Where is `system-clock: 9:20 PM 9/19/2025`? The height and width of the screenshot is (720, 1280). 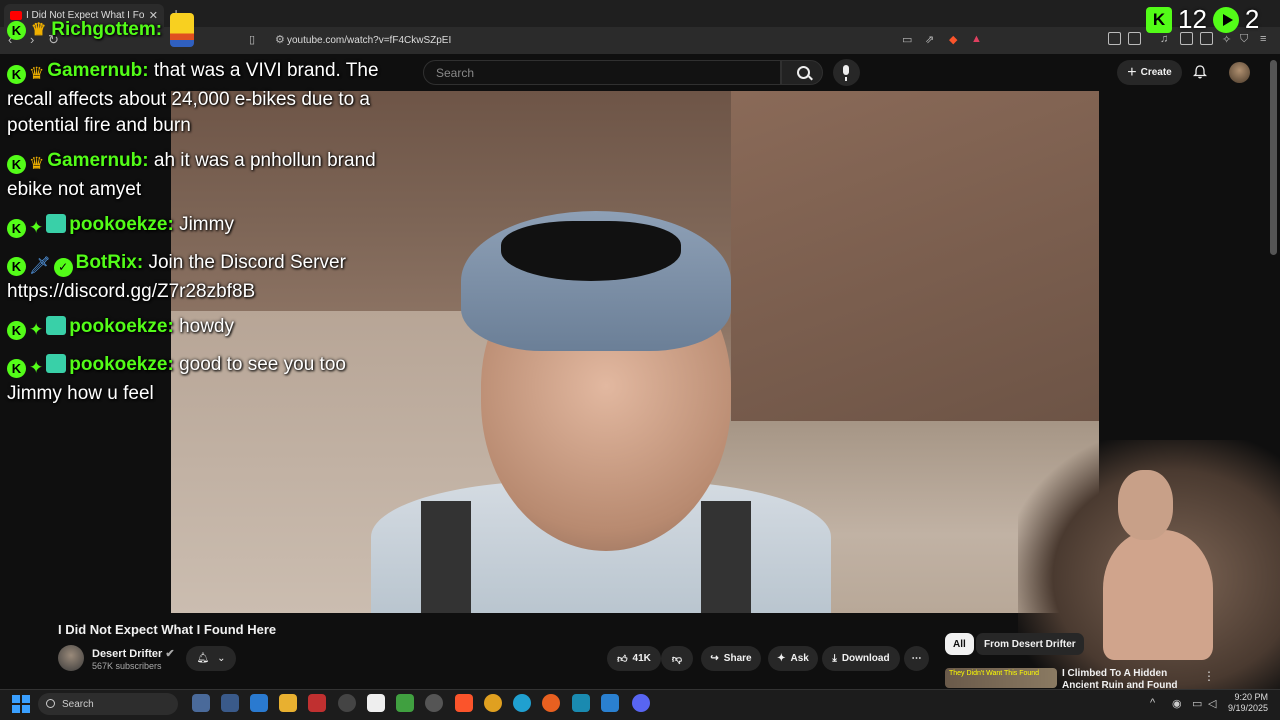
system-clock: 9:20 PM 9/19/2025 is located at coordinates (1248, 703).